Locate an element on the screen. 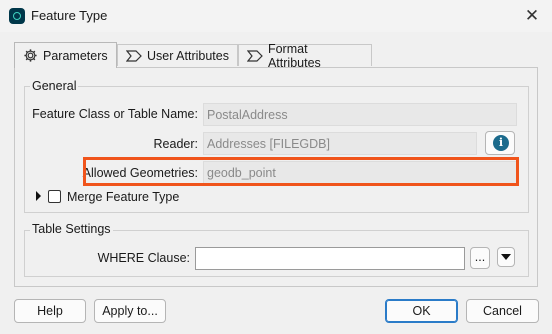 The width and height of the screenshot is (552, 334). tab-user-attributes: User Attributes is located at coordinates (177, 55).